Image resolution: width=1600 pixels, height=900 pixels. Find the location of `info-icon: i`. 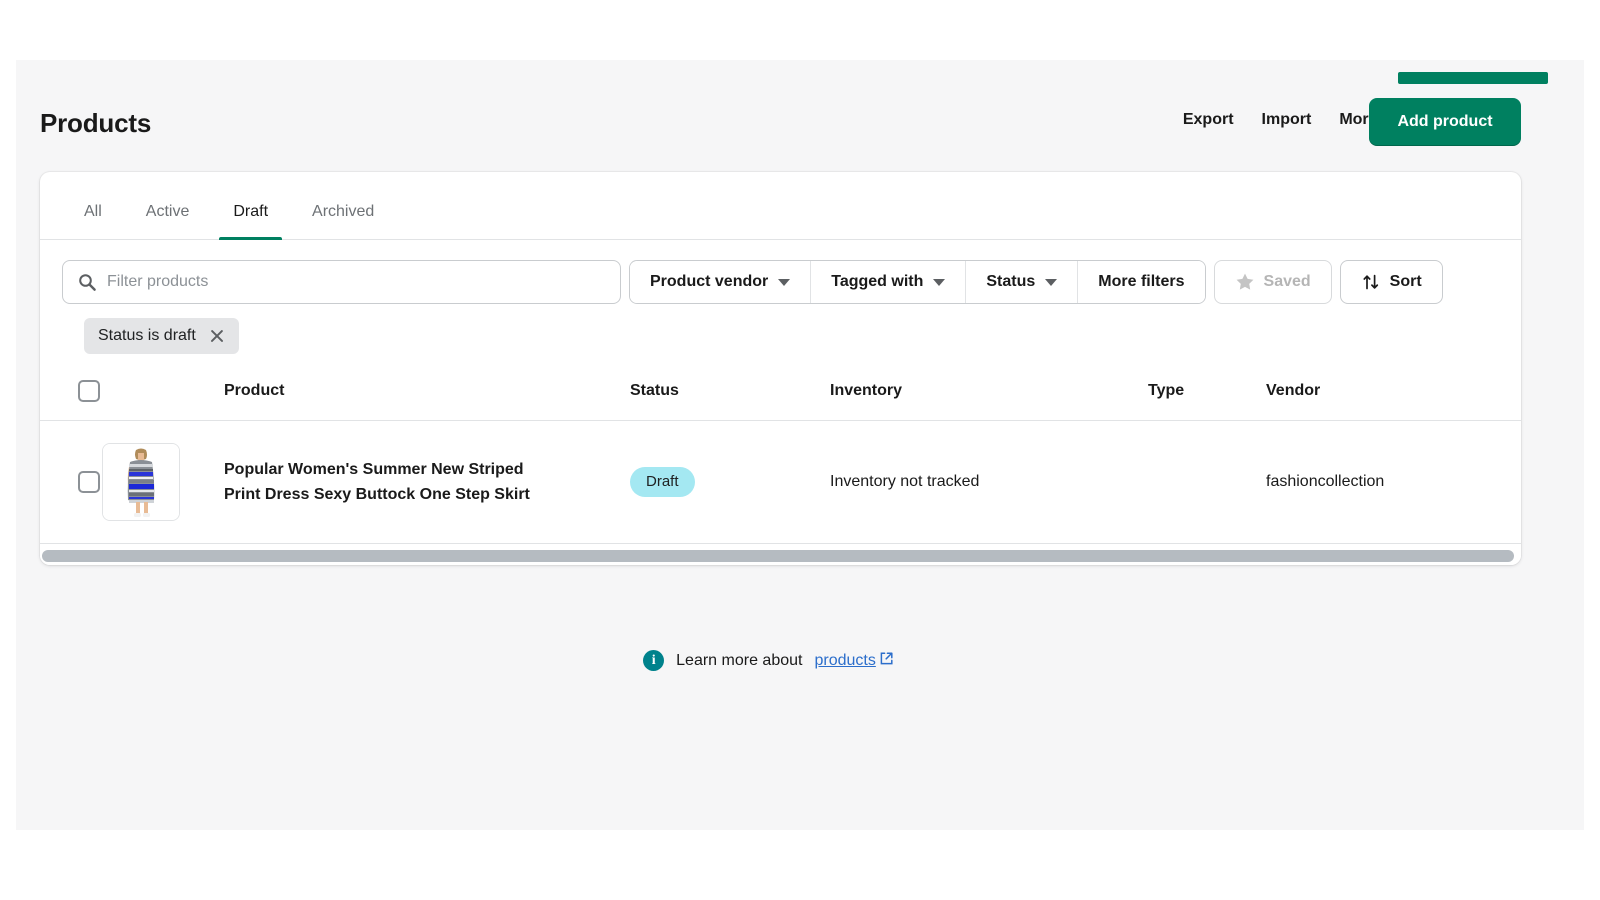

info-icon: i is located at coordinates (654, 660).